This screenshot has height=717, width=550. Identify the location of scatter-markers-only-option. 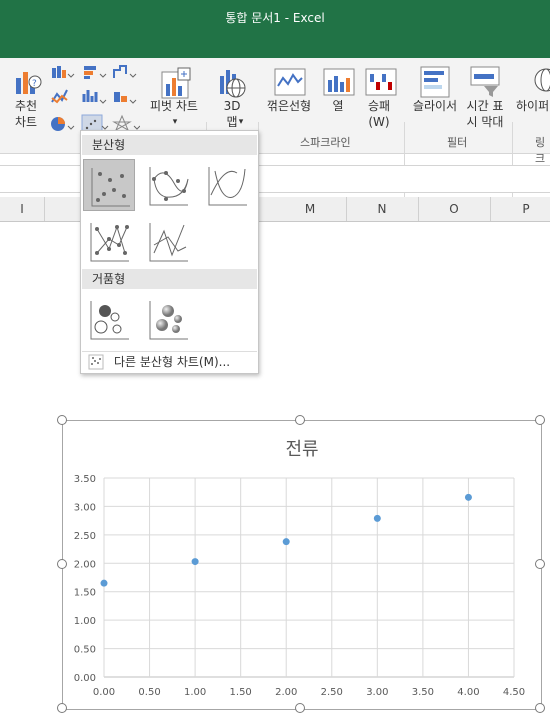
(109, 185).